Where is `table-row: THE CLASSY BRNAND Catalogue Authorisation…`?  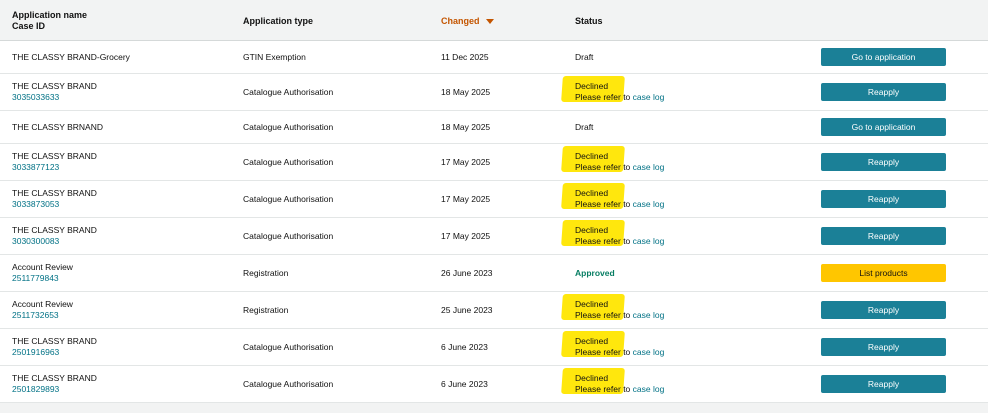 table-row: THE CLASSY BRNAND Catalogue Authorisation… is located at coordinates (494, 127).